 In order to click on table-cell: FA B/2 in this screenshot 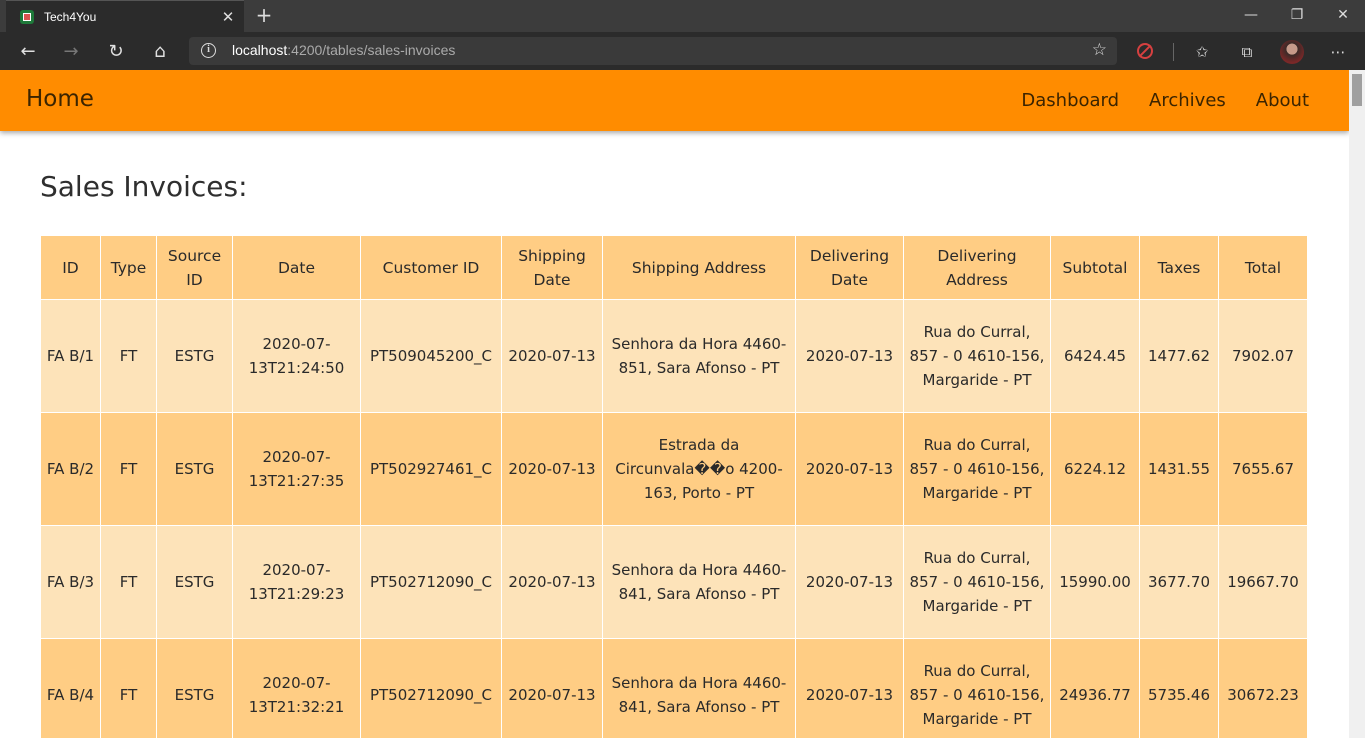, I will do `click(70, 469)`.